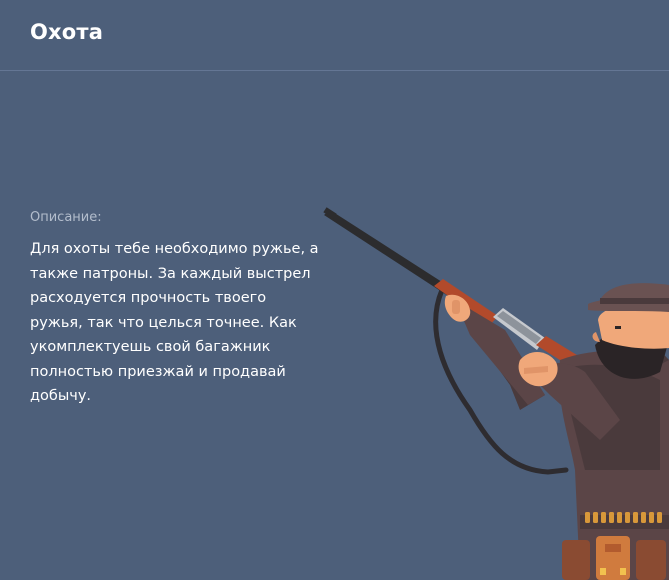 Image resolution: width=669 pixels, height=580 pixels. What do you see at coordinates (67, 32) in the screenshot?
I see `page-title: Охота` at bounding box center [67, 32].